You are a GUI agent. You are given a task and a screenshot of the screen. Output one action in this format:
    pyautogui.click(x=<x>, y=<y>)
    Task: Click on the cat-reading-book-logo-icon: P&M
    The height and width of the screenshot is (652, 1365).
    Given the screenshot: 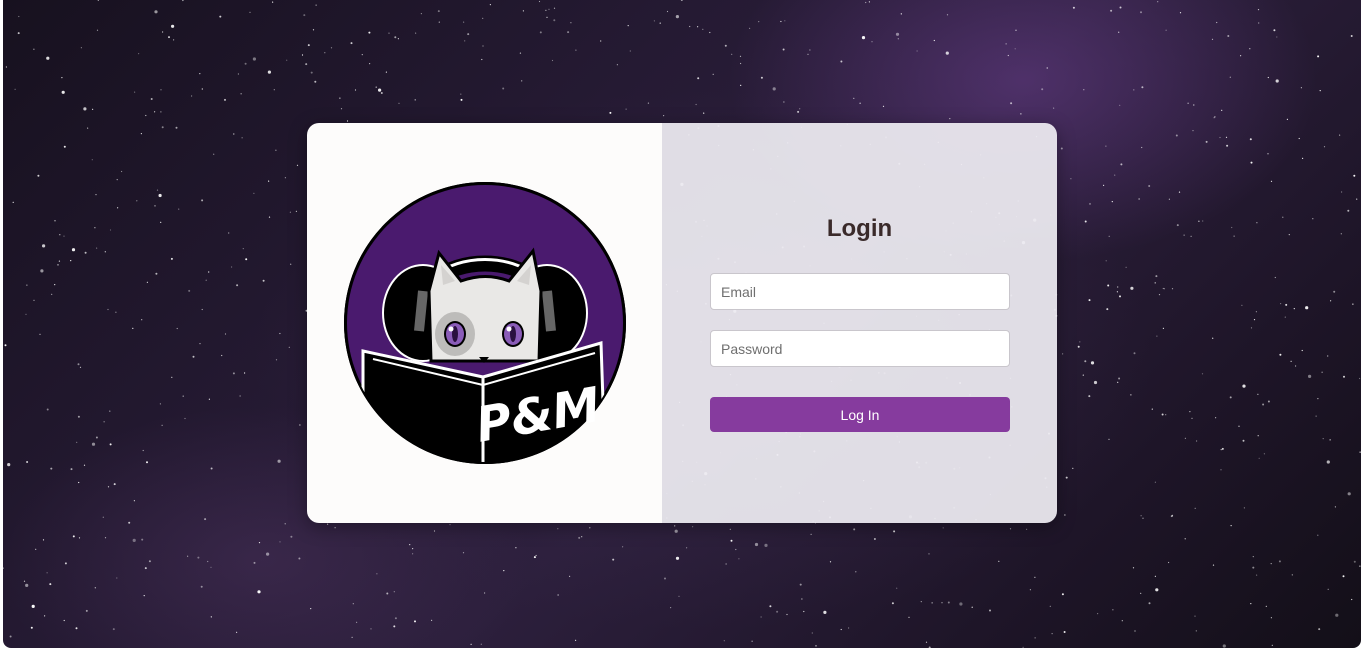 What is the action you would take?
    pyautogui.click(x=484, y=323)
    